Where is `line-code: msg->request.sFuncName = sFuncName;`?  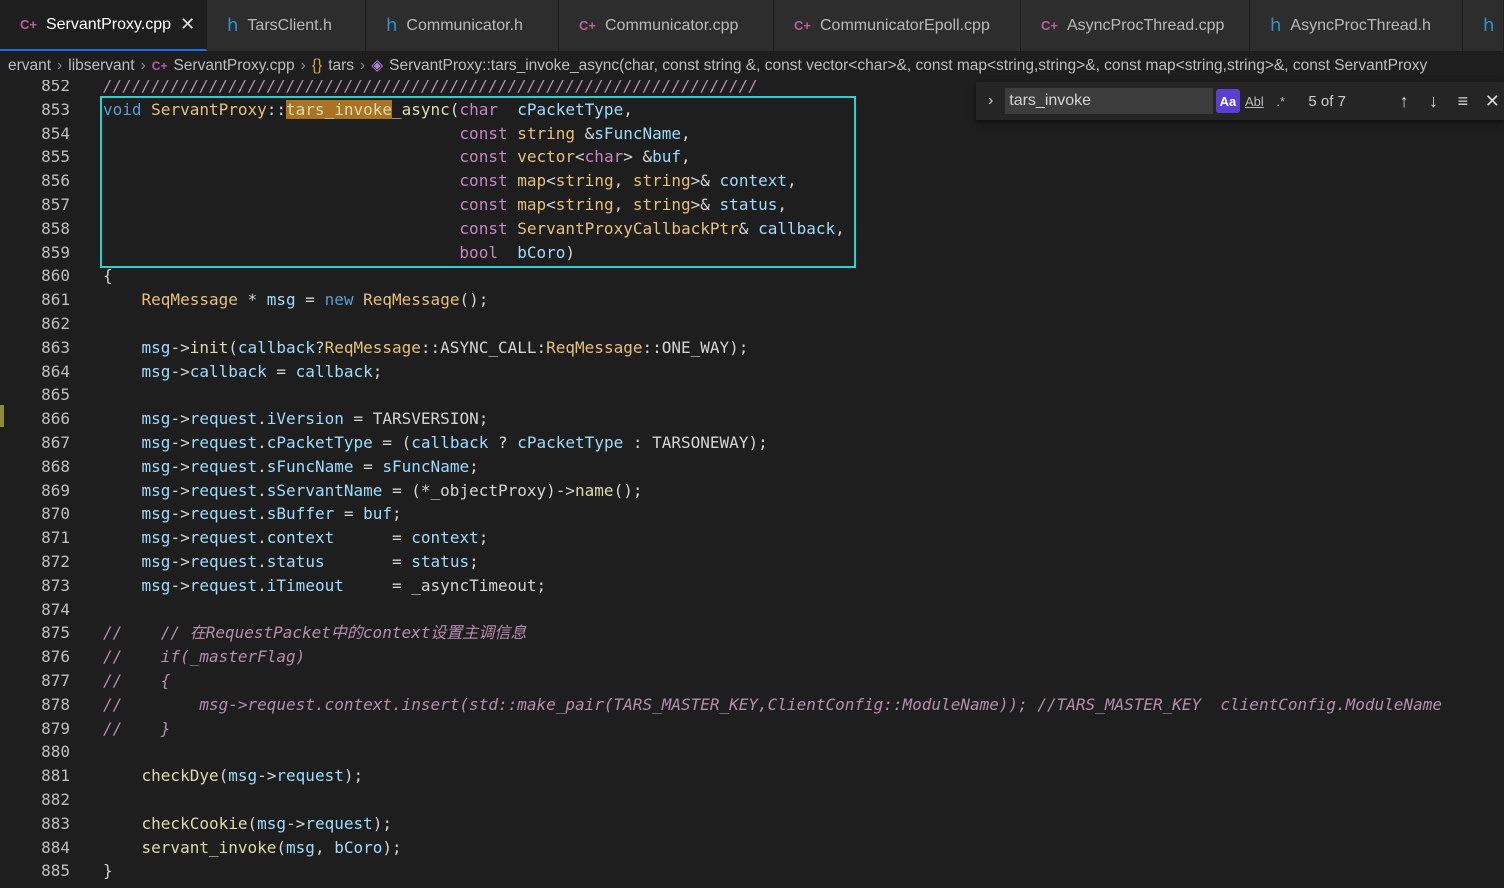
line-code: msg->request.sFuncName = sFuncName; is located at coordinates (310, 466).